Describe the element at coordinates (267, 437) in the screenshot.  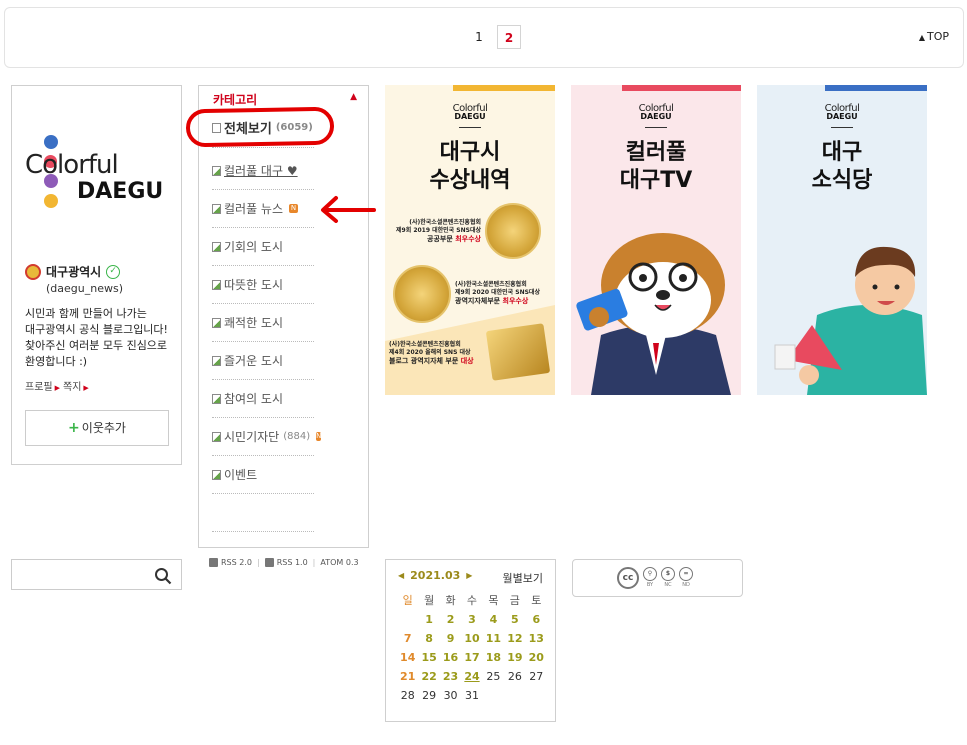
I see `category-item: 시민기자단 (884) N` at that location.